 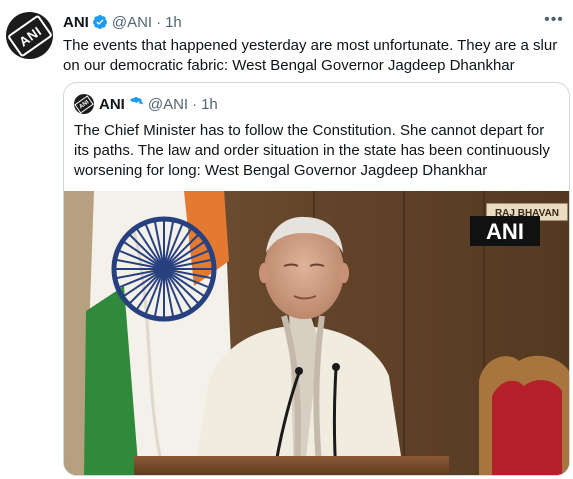 What do you see at coordinates (505, 231) in the screenshot?
I see `ani-watermark: ANI` at bounding box center [505, 231].